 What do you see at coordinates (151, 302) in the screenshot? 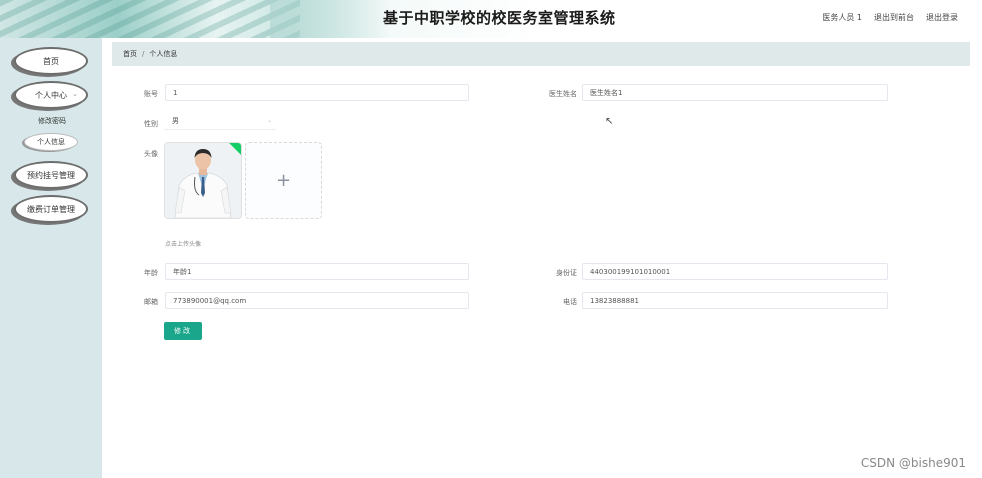
I see `email-label: 邮箱` at bounding box center [151, 302].